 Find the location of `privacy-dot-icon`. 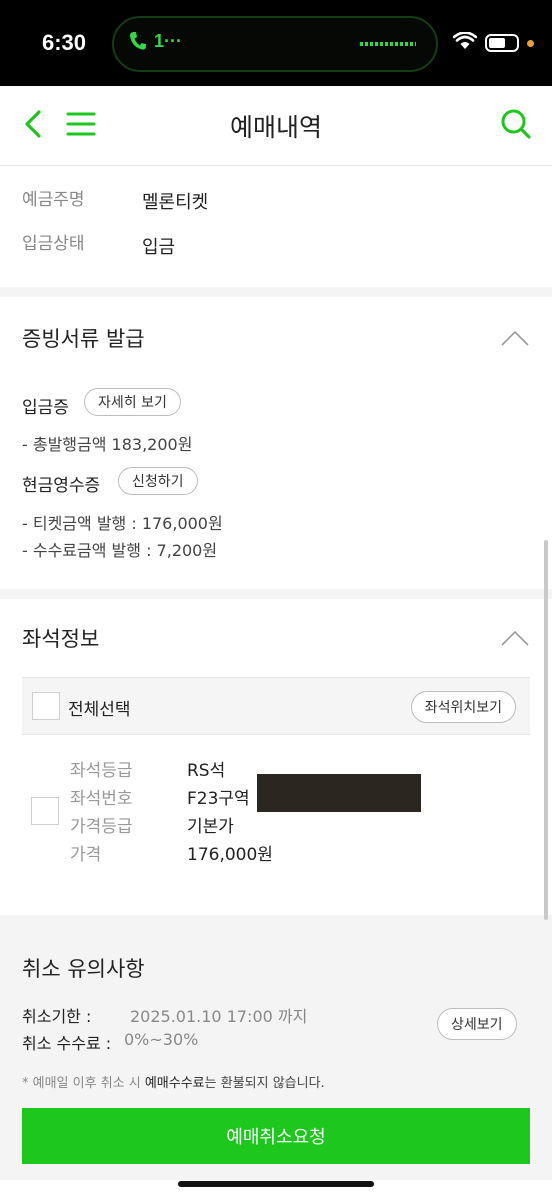

privacy-dot-icon is located at coordinates (530, 43).